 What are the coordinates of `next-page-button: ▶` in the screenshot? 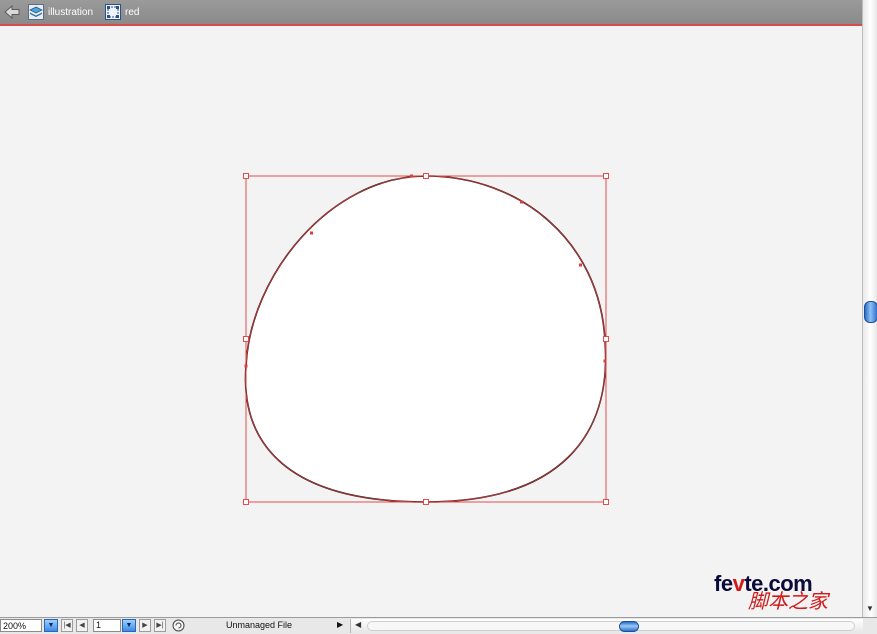 It's located at (145, 625).